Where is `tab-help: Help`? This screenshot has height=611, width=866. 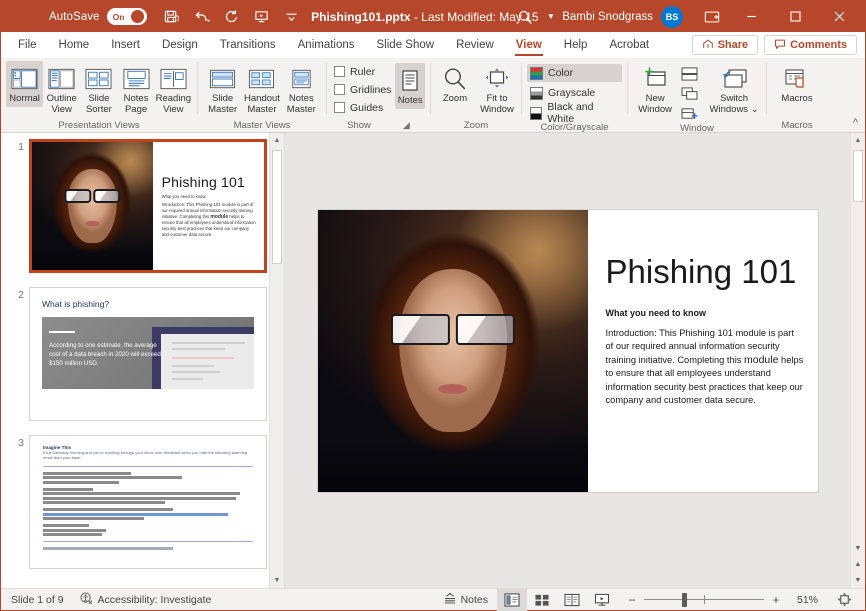 tab-help: Help is located at coordinates (576, 45).